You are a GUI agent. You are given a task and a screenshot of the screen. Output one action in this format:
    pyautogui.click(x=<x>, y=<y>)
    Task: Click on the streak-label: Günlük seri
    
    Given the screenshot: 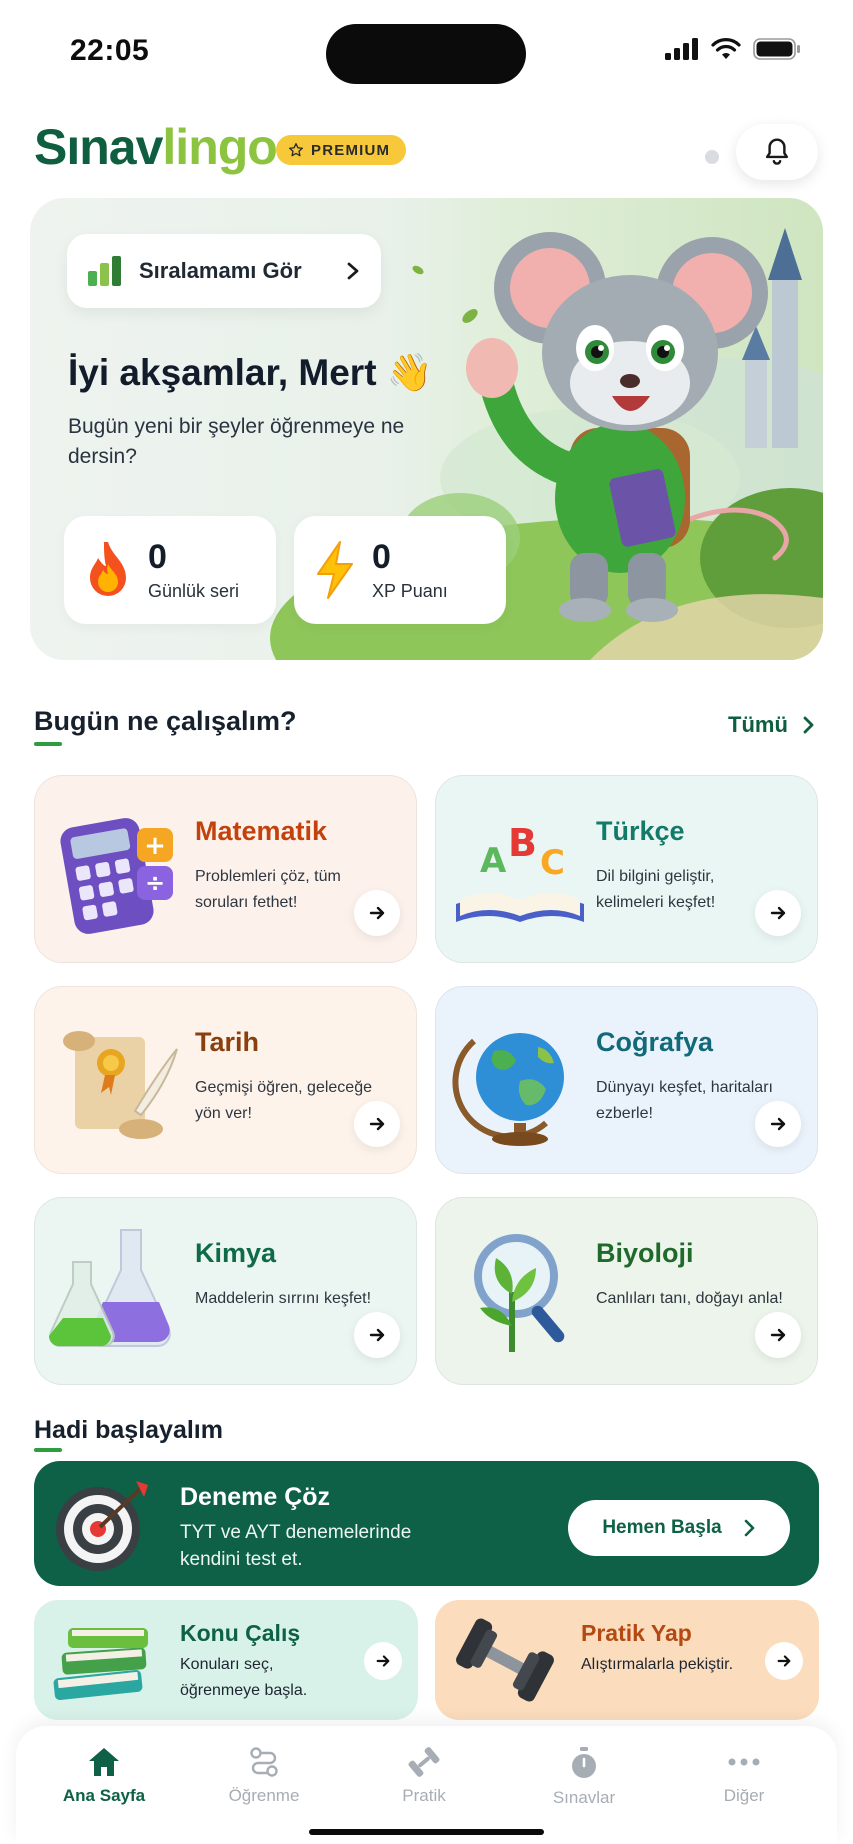 What is the action you would take?
    pyautogui.click(x=194, y=590)
    